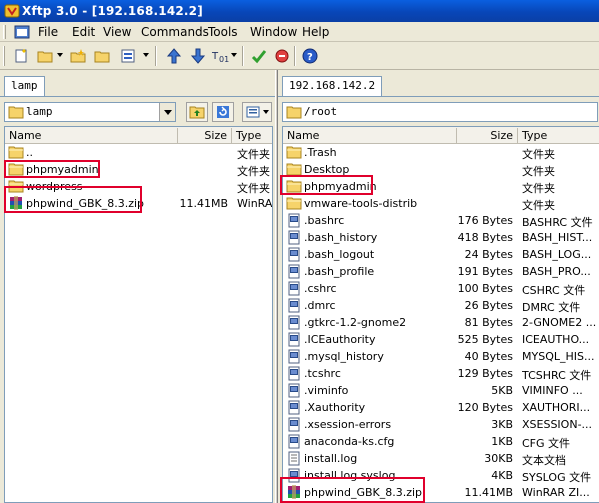 Image resolution: width=599 pixels, height=503 pixels. What do you see at coordinates (320, 152) in the screenshot?
I see `file-name: .Trash` at bounding box center [320, 152].